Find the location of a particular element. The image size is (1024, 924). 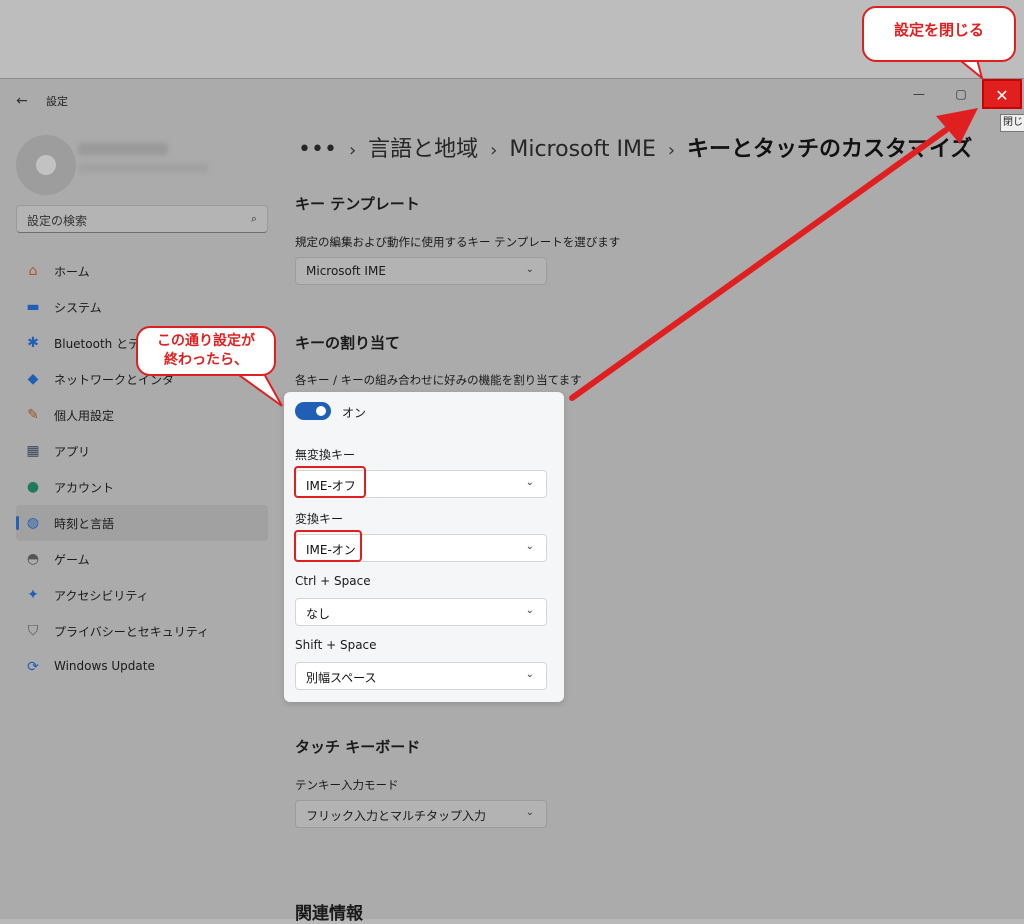

red-arrow-head is located at coordinates (957, 126).